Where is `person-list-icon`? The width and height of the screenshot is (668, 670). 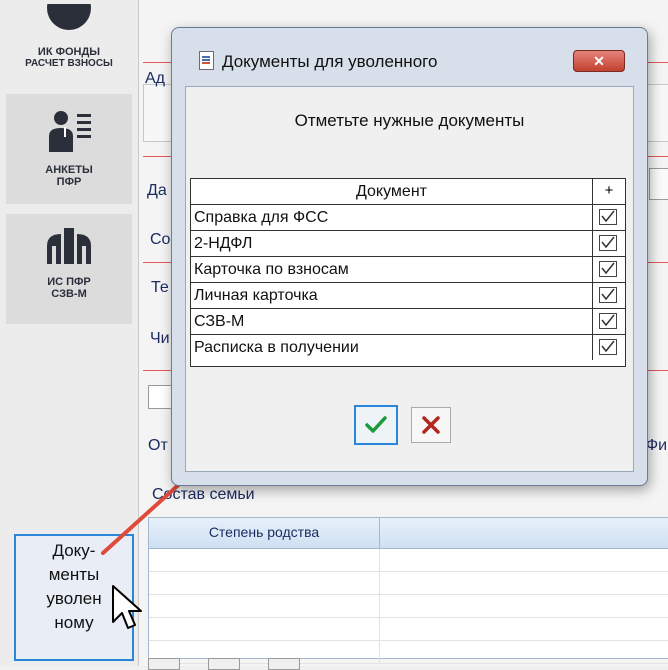 person-list-icon is located at coordinates (70, 131).